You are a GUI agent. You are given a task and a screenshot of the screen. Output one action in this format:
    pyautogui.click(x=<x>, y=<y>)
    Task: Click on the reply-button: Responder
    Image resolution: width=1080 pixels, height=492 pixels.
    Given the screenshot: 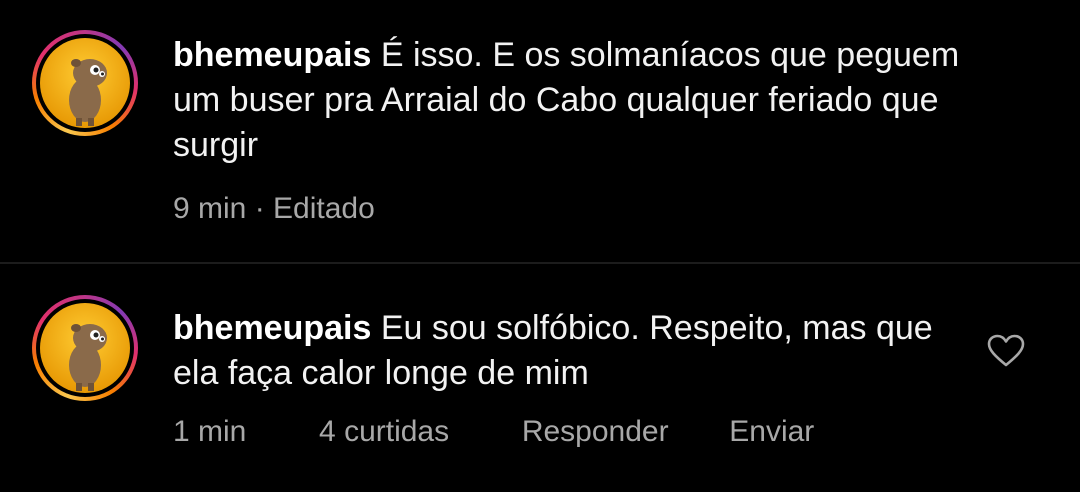 What is the action you would take?
    pyautogui.click(x=595, y=432)
    